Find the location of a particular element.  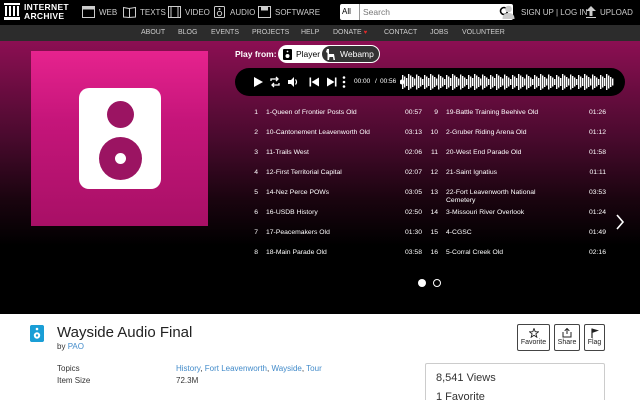

internet-archive-logo: INTERNET ARCHIVE is located at coordinates (36, 11).